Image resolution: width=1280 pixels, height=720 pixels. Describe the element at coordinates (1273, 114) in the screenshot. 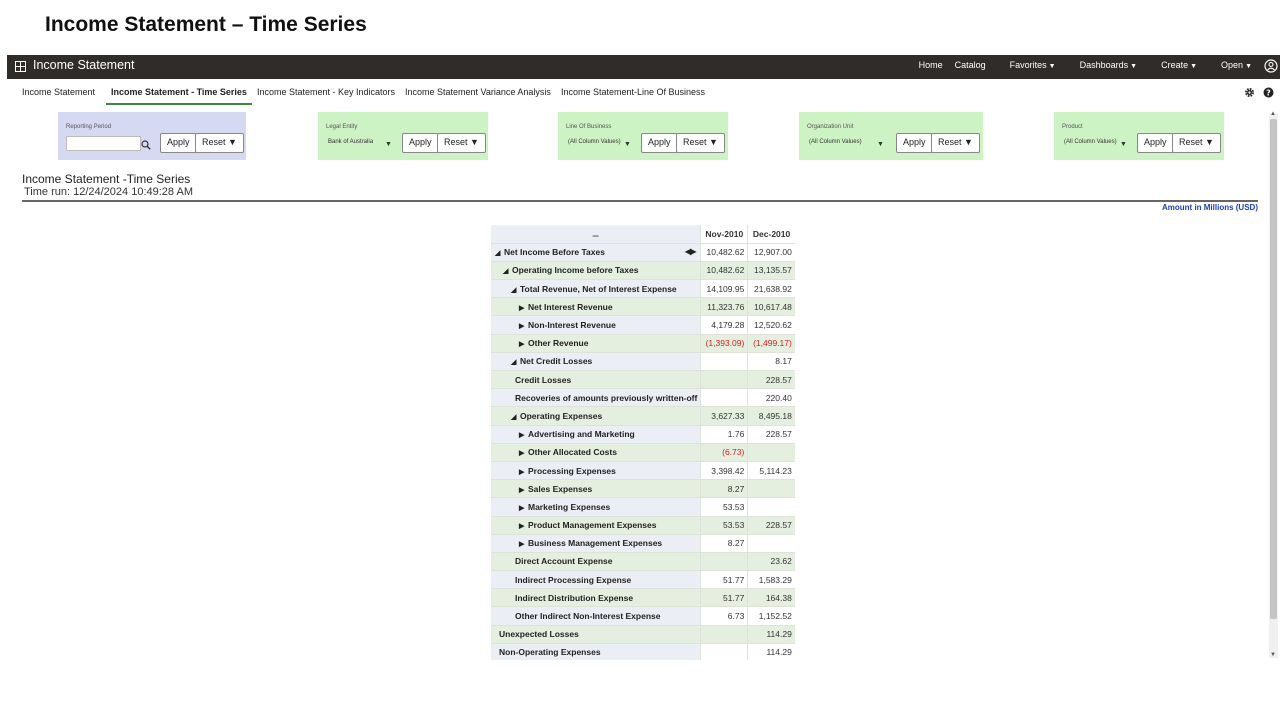

I see `scroll-up-icon: ▲` at that location.